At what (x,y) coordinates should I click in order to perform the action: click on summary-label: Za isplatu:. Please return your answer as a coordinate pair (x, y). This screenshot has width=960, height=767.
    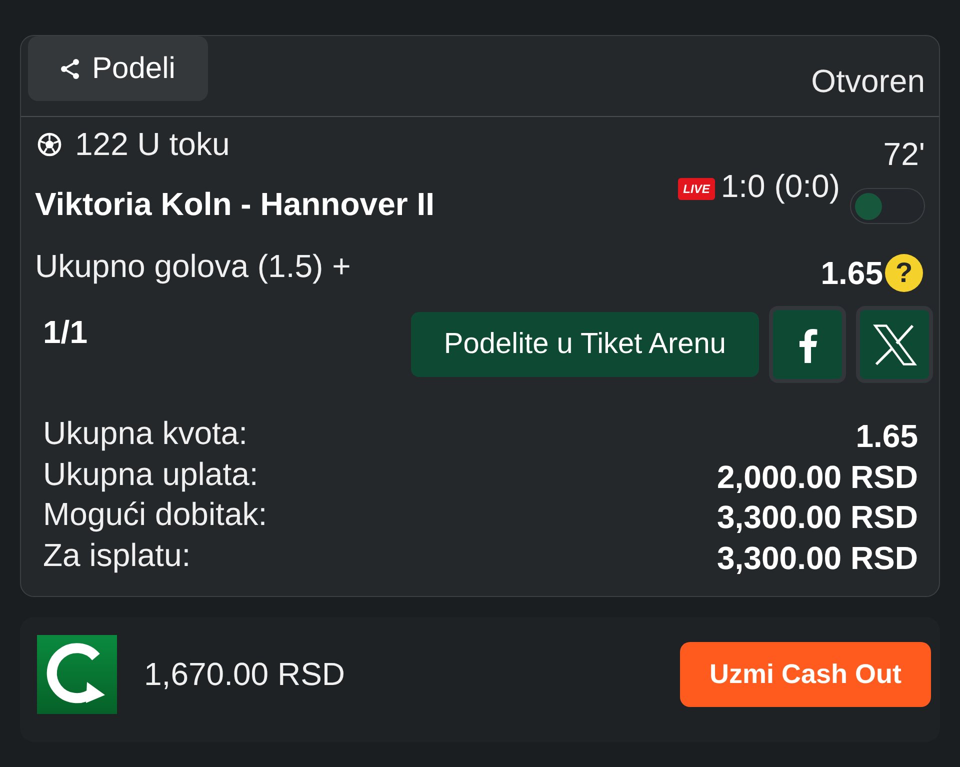
    Looking at the image, I should click on (117, 554).